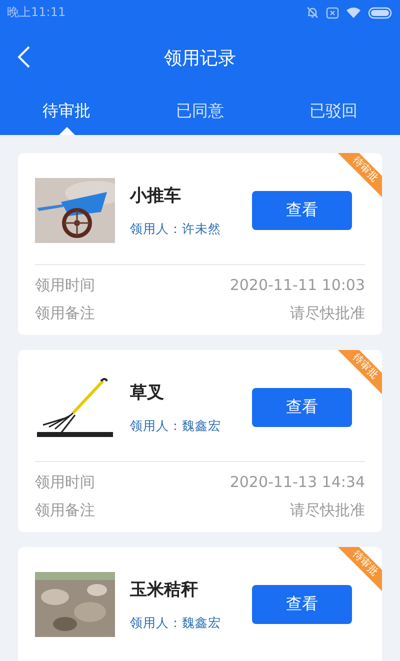  What do you see at coordinates (66, 131) in the screenshot?
I see `tab-indicator-icon` at bounding box center [66, 131].